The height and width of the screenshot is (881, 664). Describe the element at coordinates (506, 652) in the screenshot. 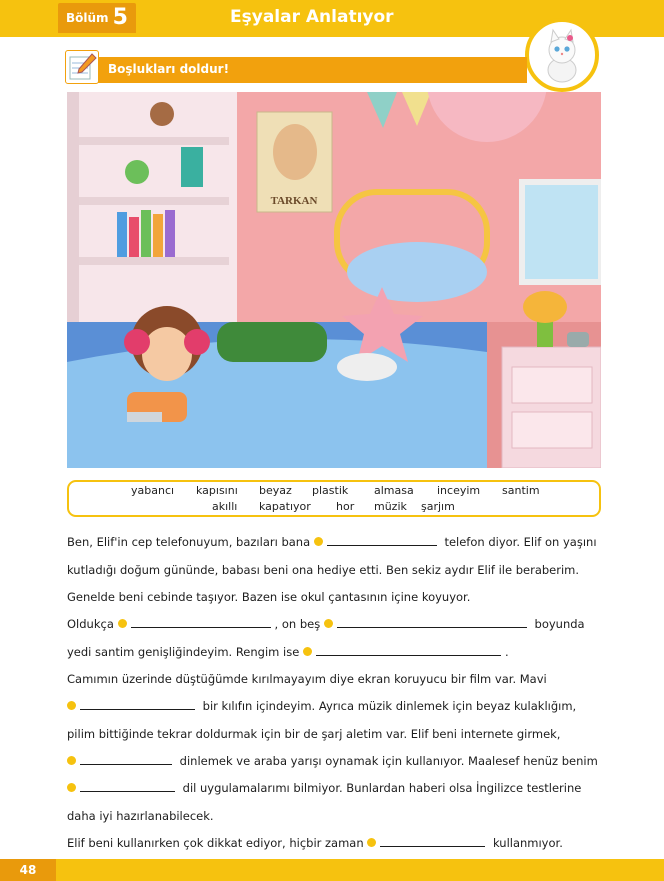

I see `passage-text: .` at that location.